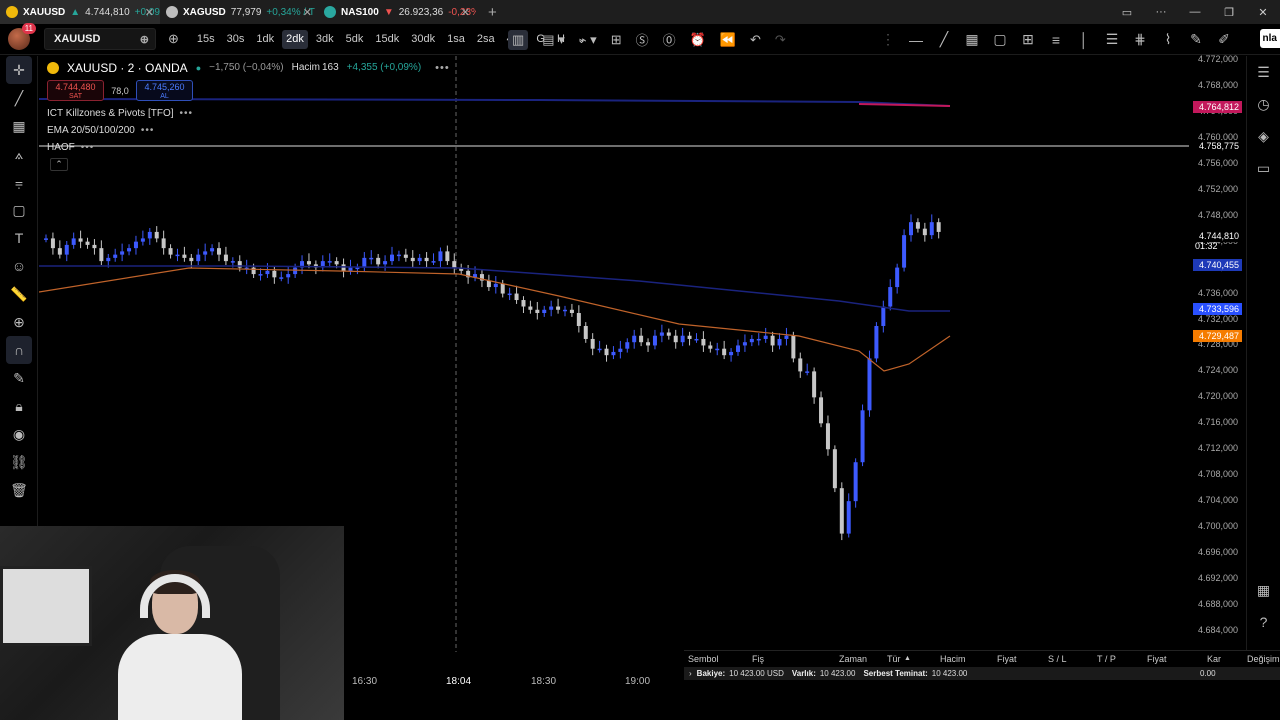 This screenshot has width=1280, height=720. I want to click on interval-3dk: 3dk, so click(325, 39).